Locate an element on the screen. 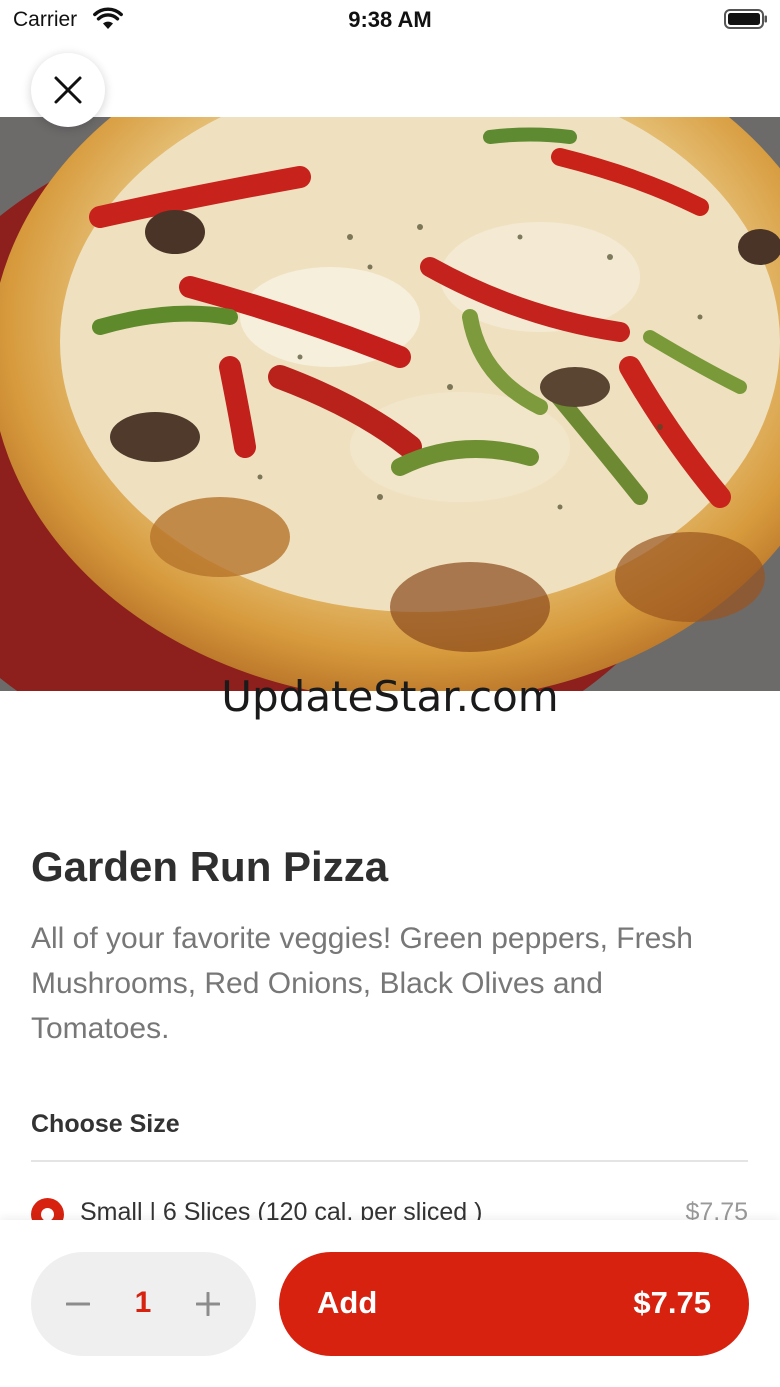 Image resolution: width=780 pixels, height=1387 pixels. decrease-quantity-button is located at coordinates (78, 1304).